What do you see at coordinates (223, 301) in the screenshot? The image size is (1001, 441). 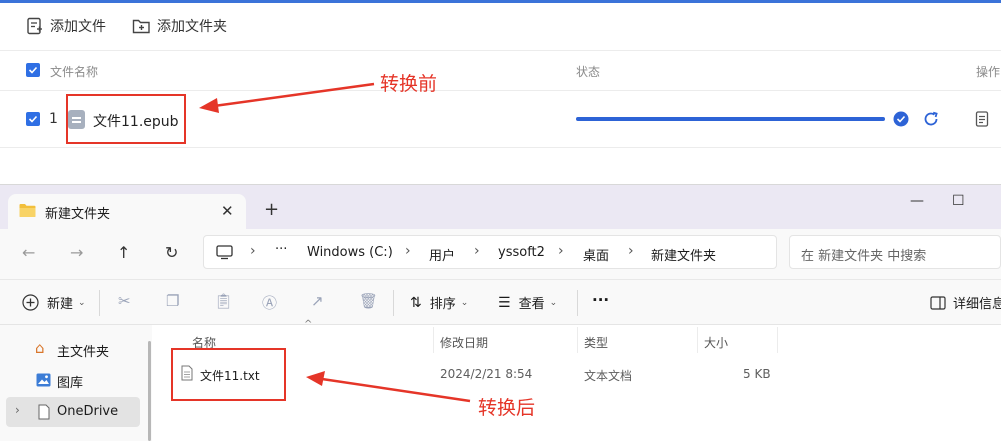 I see `paste-icon: 📋︎` at bounding box center [223, 301].